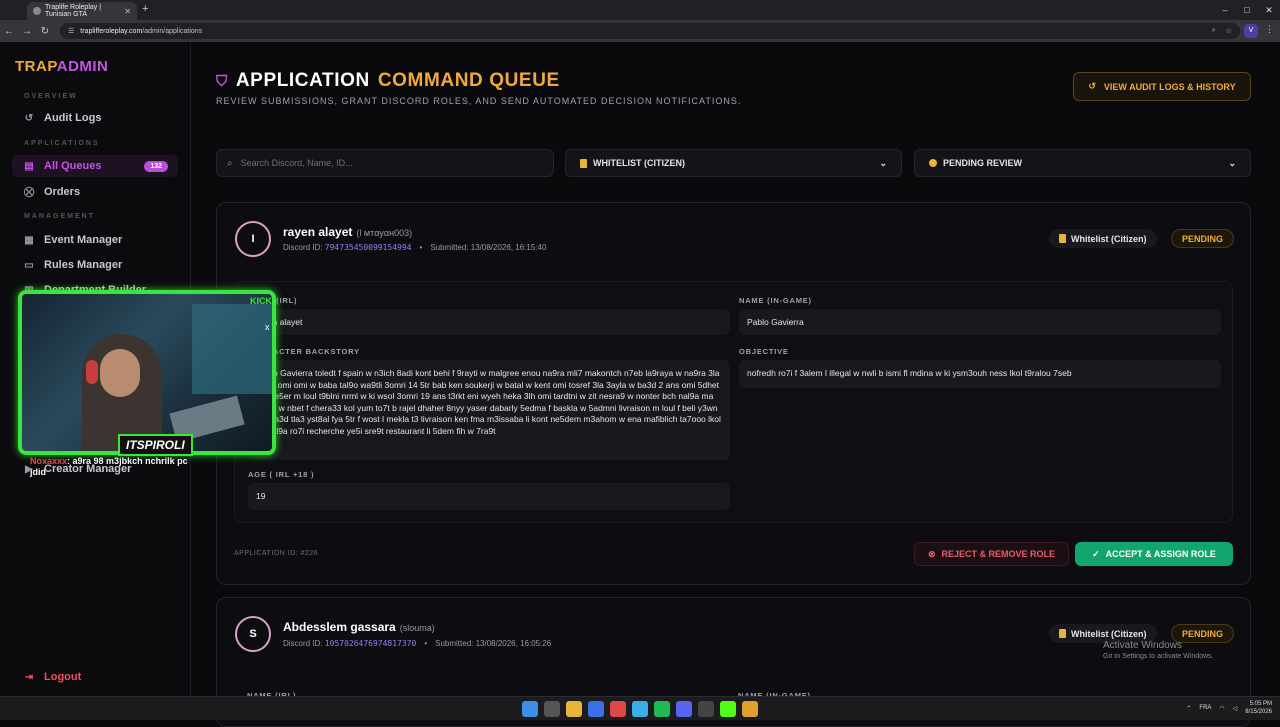  What do you see at coordinates (384, 233) in the screenshot?
I see `applicant-nick: (l мтαуαн003)` at bounding box center [384, 233].